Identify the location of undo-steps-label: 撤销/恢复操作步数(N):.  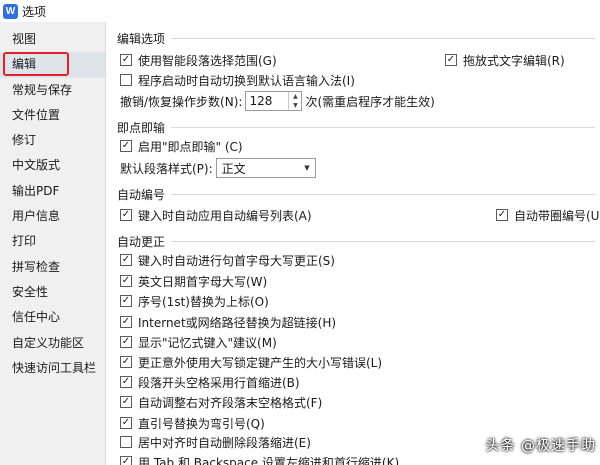
(181, 101).